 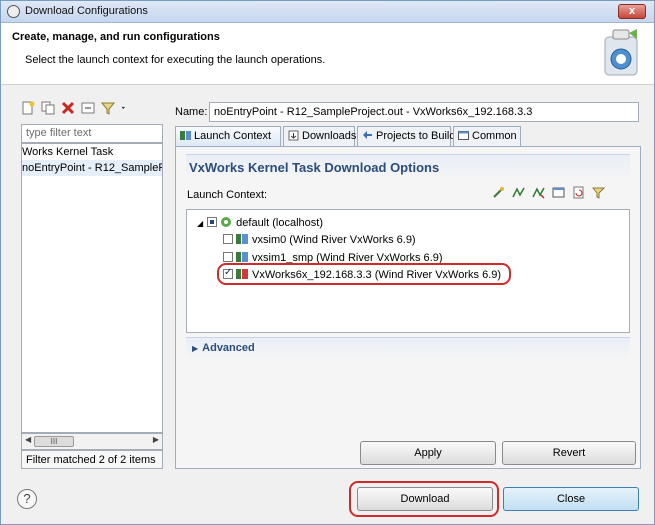 What do you see at coordinates (367, 135) in the screenshot?
I see `projects-icon` at bounding box center [367, 135].